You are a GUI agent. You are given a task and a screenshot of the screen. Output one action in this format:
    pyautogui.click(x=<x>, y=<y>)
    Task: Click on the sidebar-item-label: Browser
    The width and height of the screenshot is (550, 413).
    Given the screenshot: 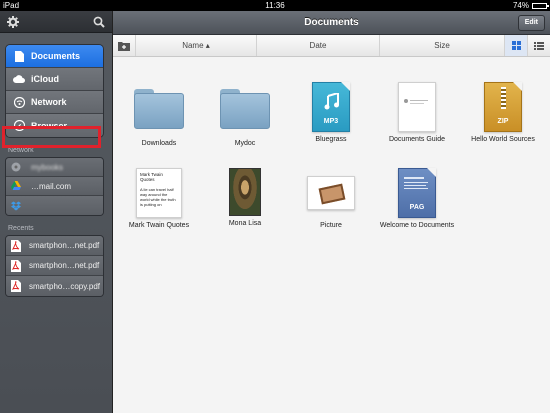 What is the action you would take?
    pyautogui.click(x=49, y=125)
    